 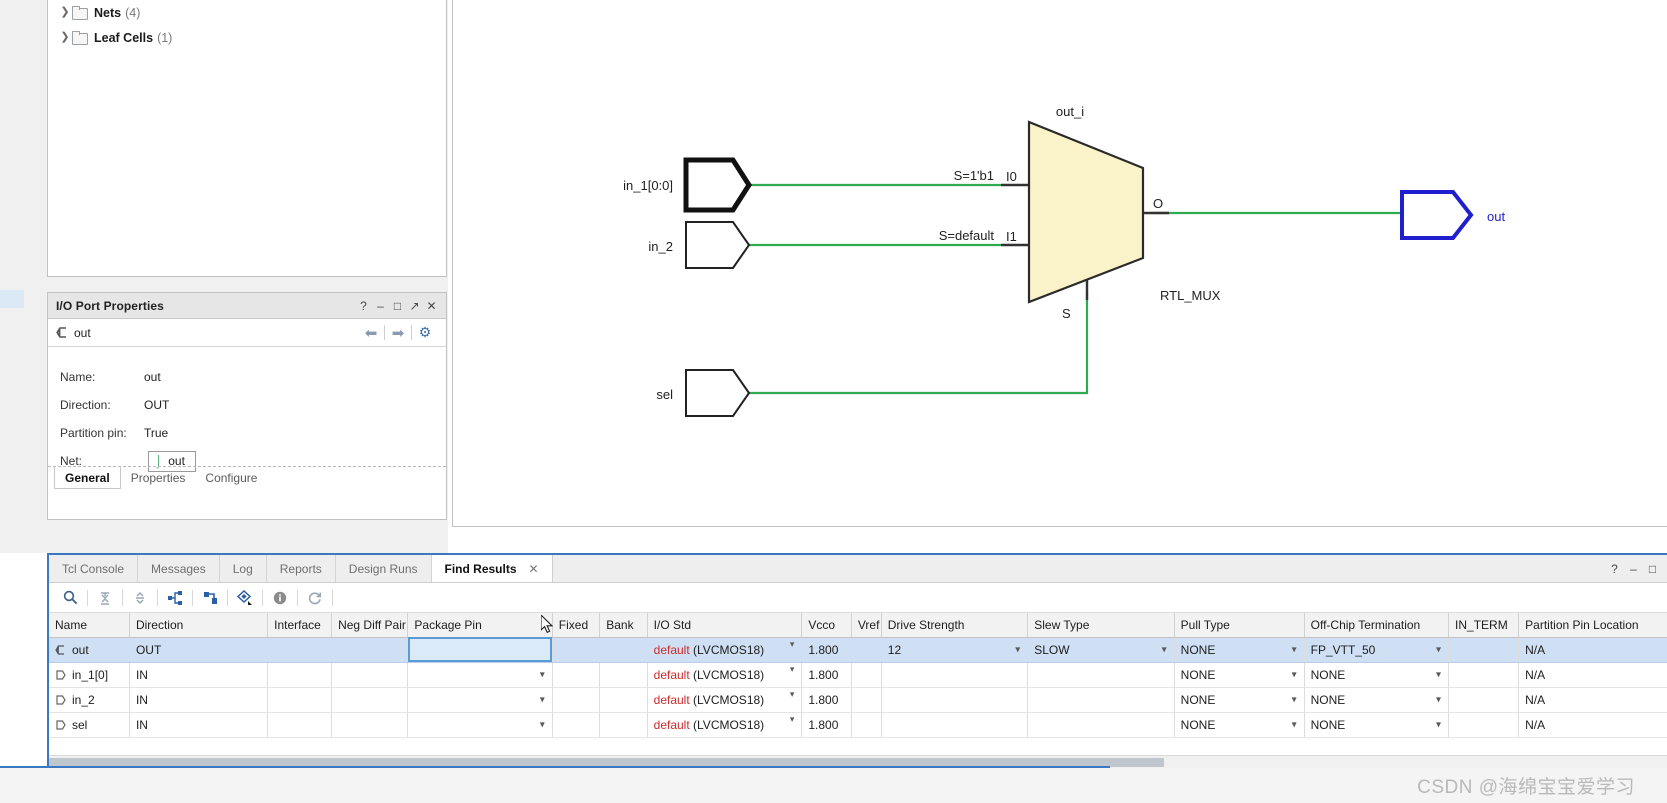 What do you see at coordinates (70, 598) in the screenshot?
I see `search-icon` at bounding box center [70, 598].